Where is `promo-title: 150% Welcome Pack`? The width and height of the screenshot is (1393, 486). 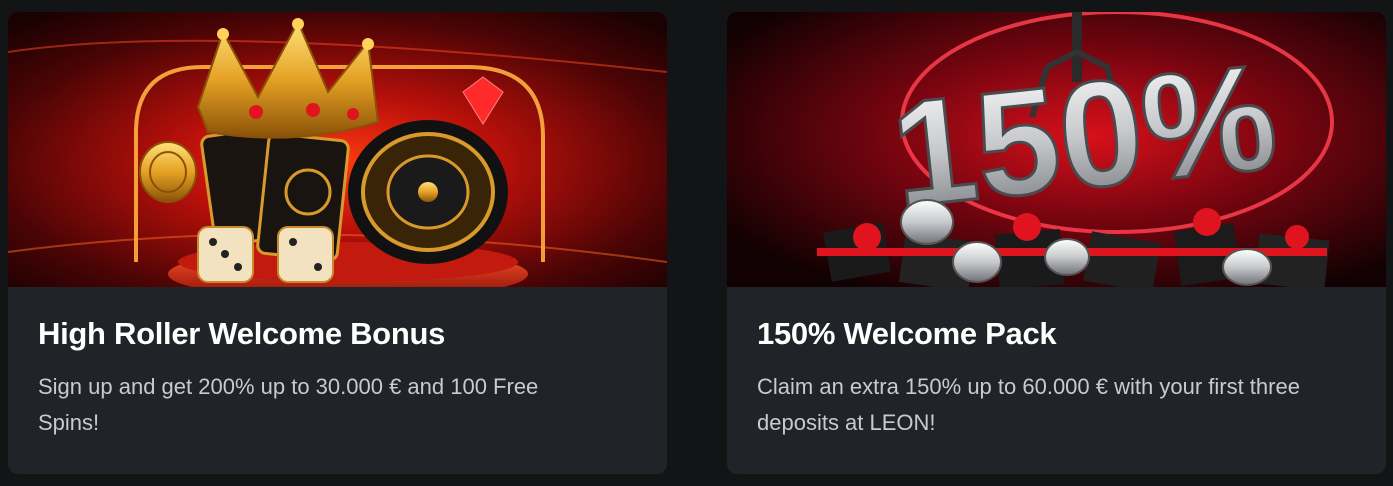 promo-title: 150% Welcome Pack is located at coordinates (907, 333).